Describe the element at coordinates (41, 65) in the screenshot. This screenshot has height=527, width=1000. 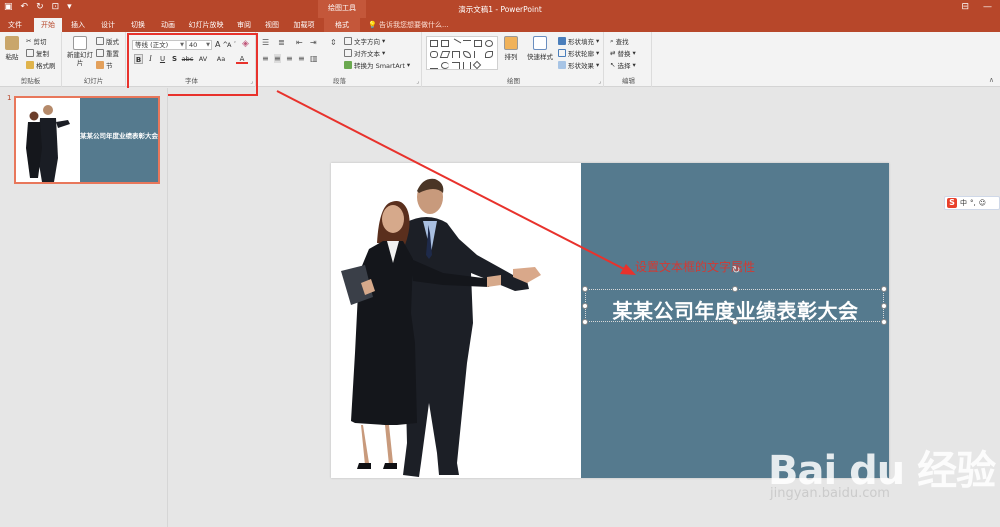
I see `format-painter-button: 格式刷` at that location.